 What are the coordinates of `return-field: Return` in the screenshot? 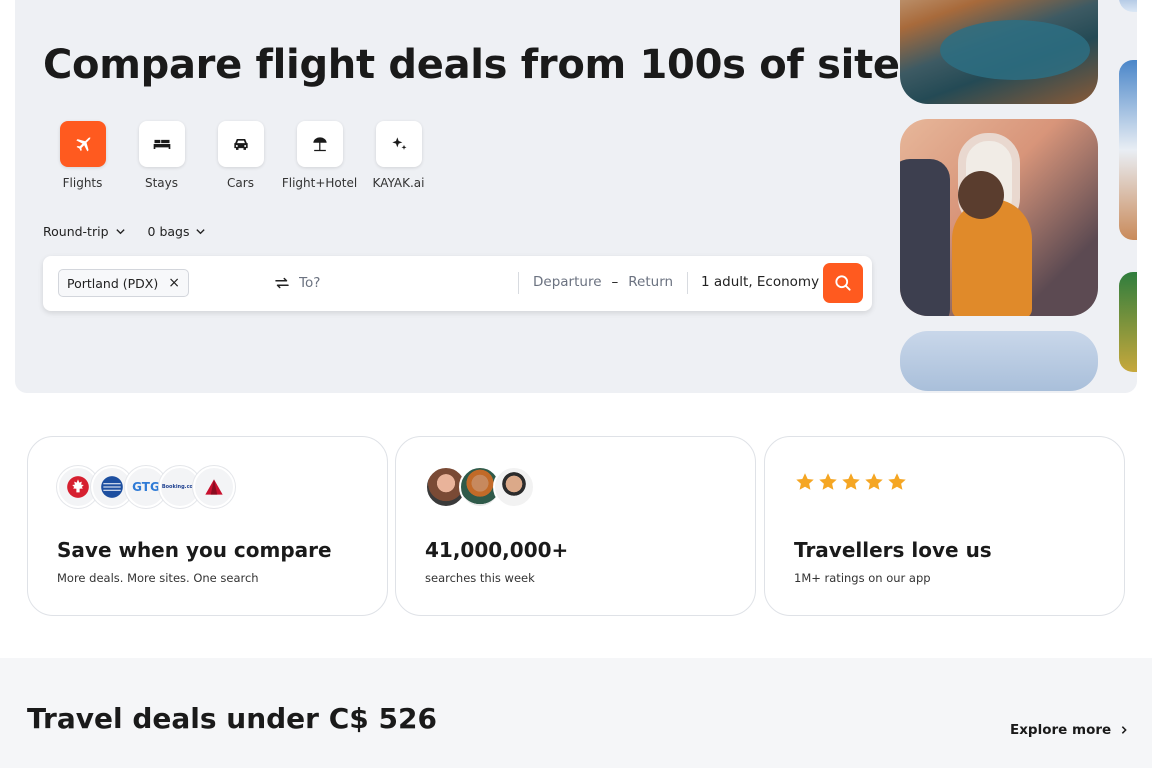 It's located at (650, 282).